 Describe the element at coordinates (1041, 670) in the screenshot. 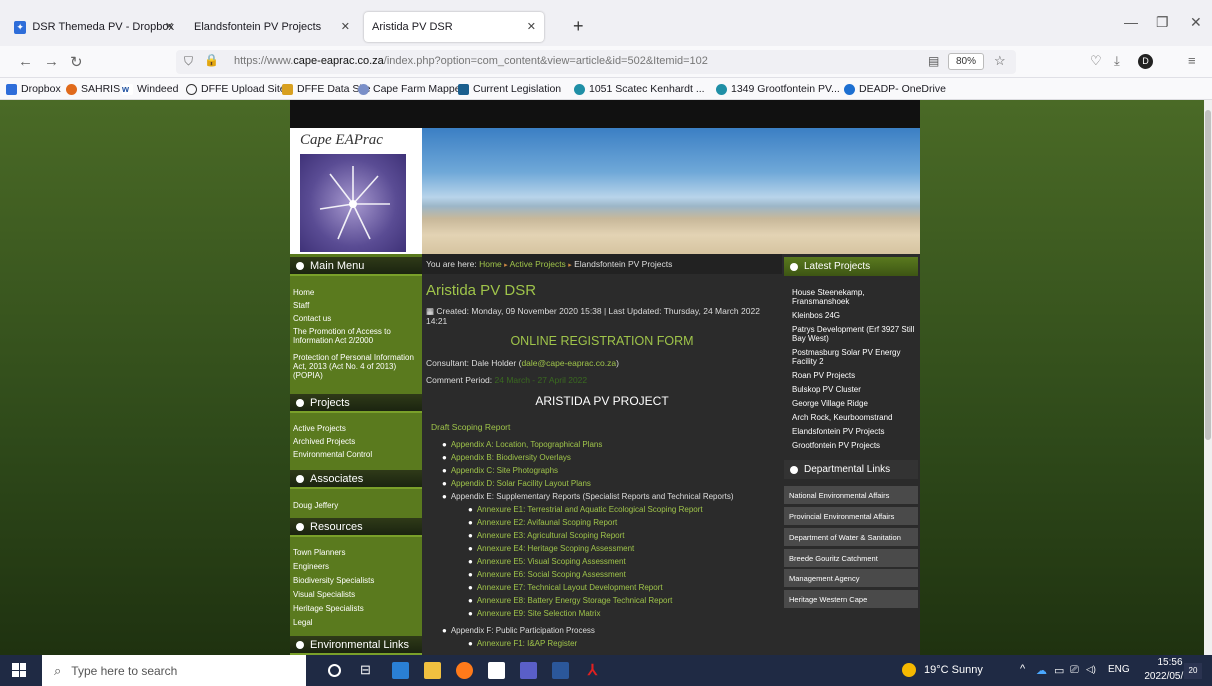

I see `onedrive-tray-icon: ☁` at that location.